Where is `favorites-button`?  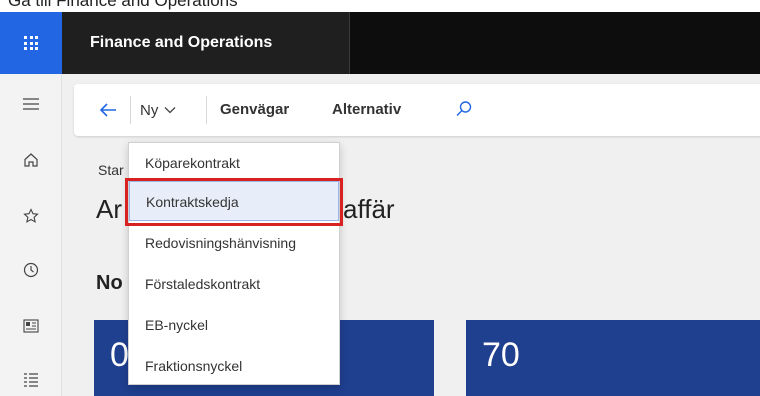
favorites-button is located at coordinates (31, 216).